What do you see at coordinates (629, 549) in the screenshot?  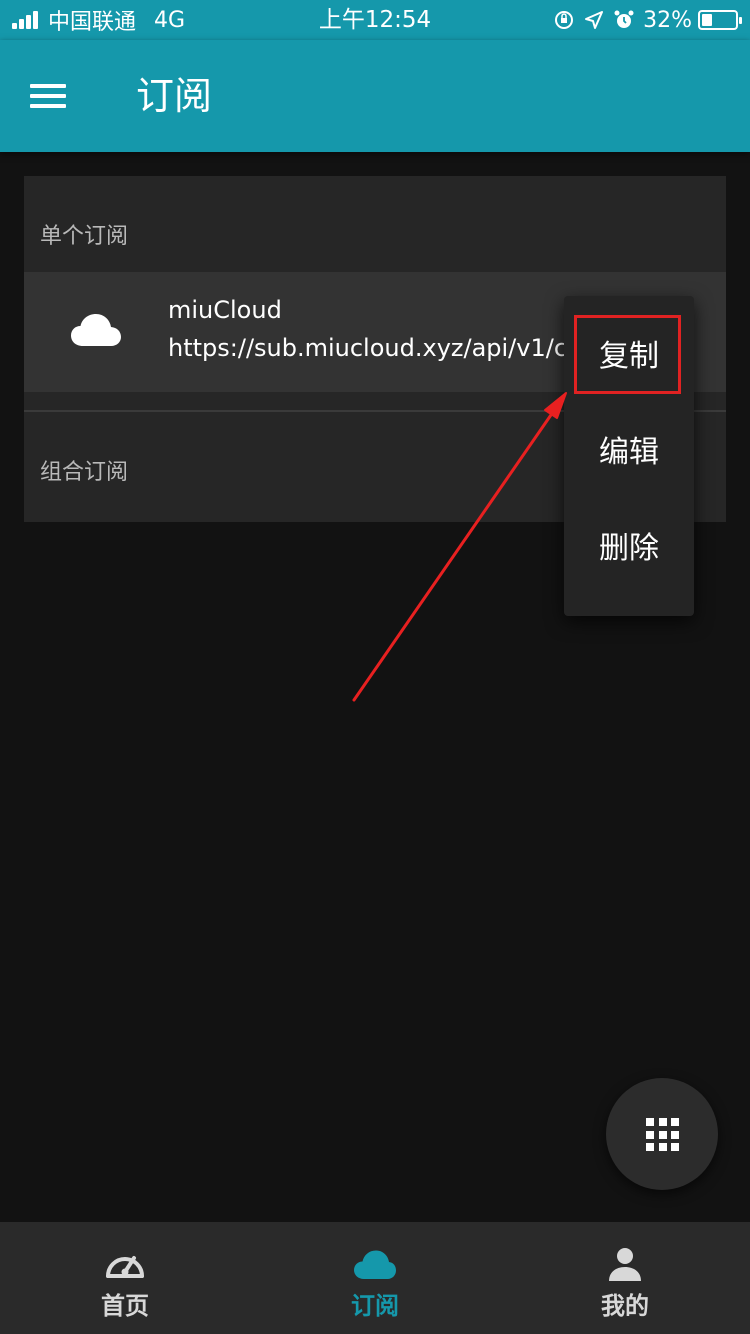 I see `delete-menu-item: 删除` at bounding box center [629, 549].